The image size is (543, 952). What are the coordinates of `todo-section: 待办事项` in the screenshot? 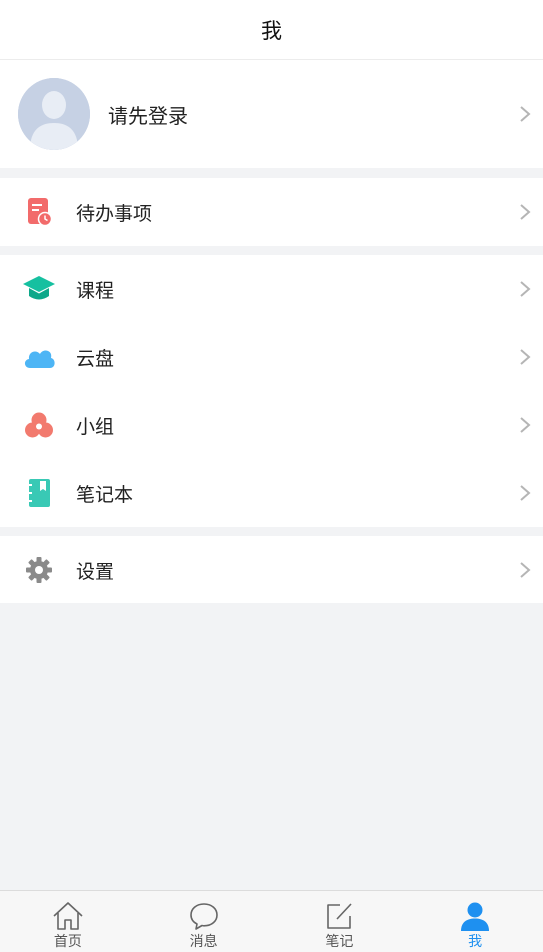 It's located at (271, 212).